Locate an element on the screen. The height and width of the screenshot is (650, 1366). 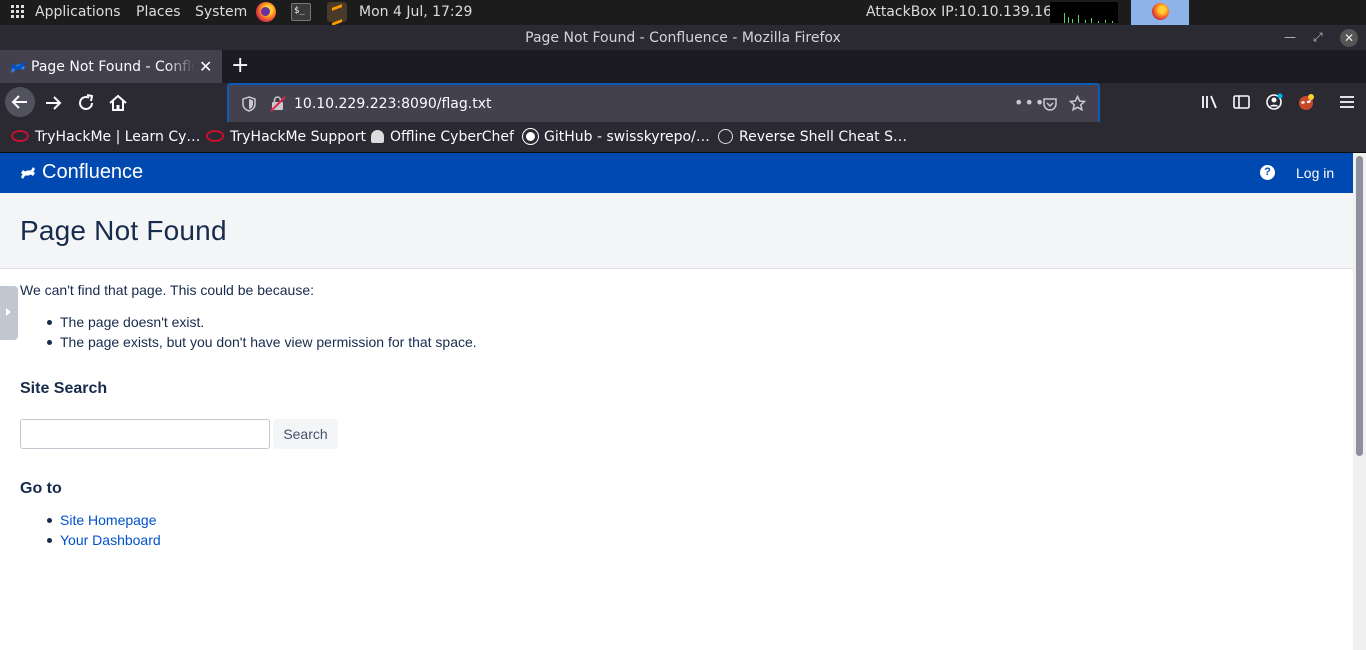
site-homepage-link: Site Homepage is located at coordinates (108, 520).